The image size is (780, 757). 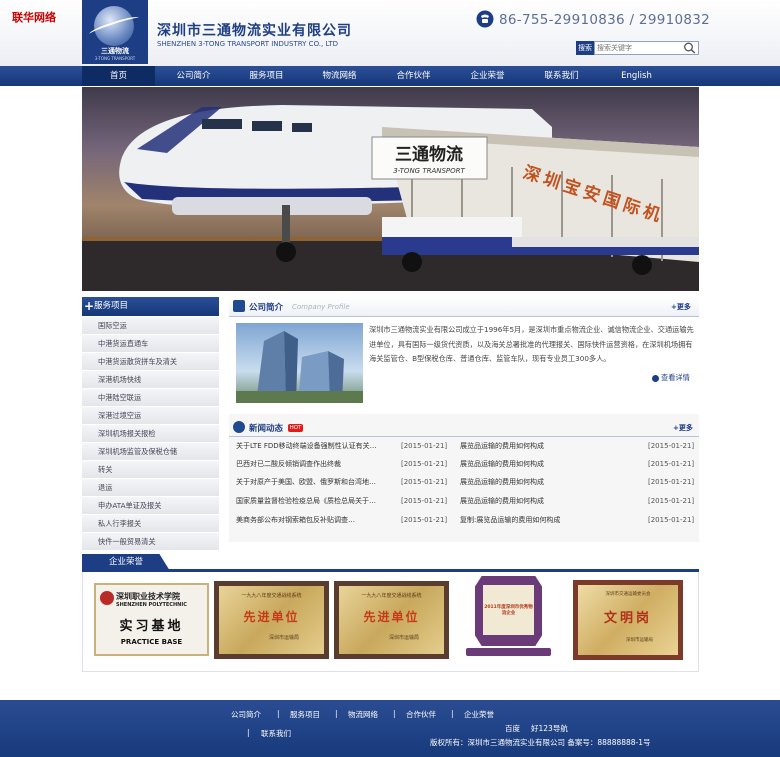 I want to click on sidebar-item-transit-air: 深港过境空运, so click(x=150, y=416).